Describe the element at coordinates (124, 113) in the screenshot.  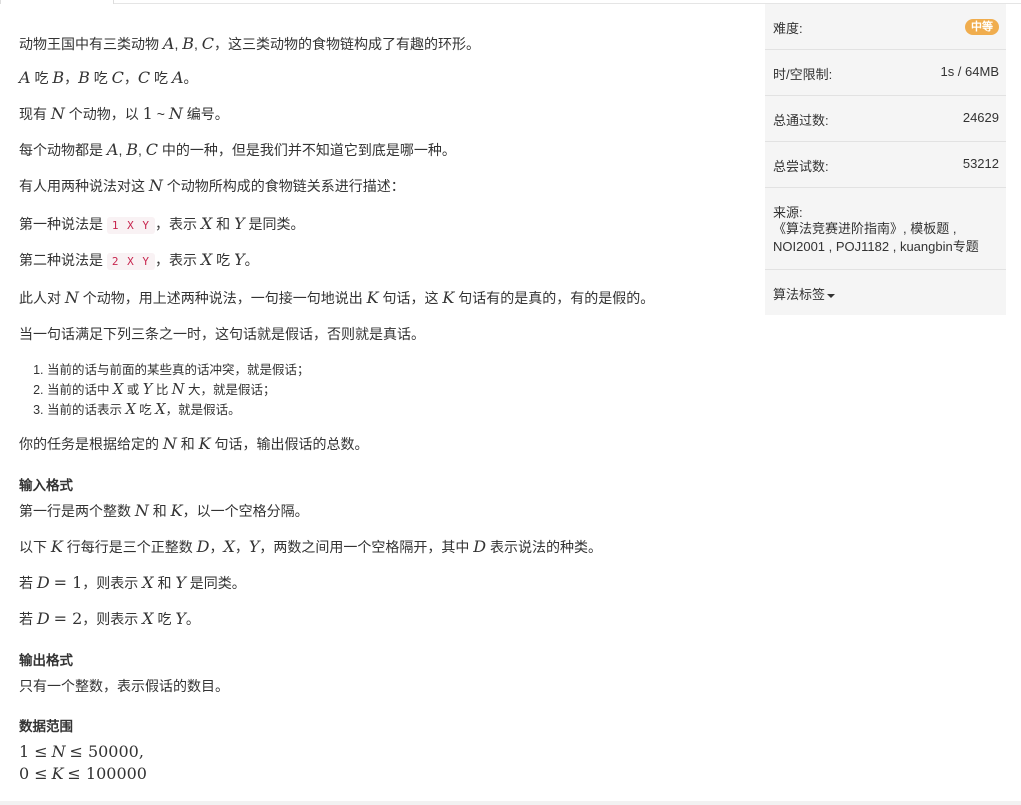
I see `animal-count-text: 现有 N 个动物，以 1 ~ N 编号。` at that location.